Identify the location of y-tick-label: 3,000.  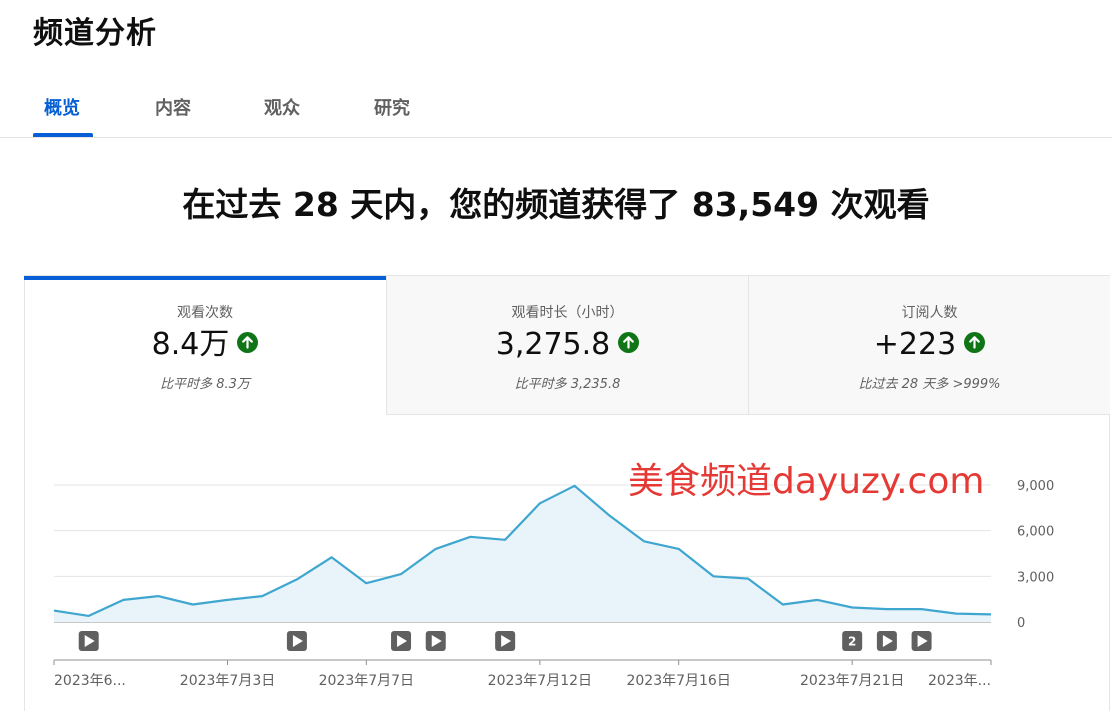
(1035, 577).